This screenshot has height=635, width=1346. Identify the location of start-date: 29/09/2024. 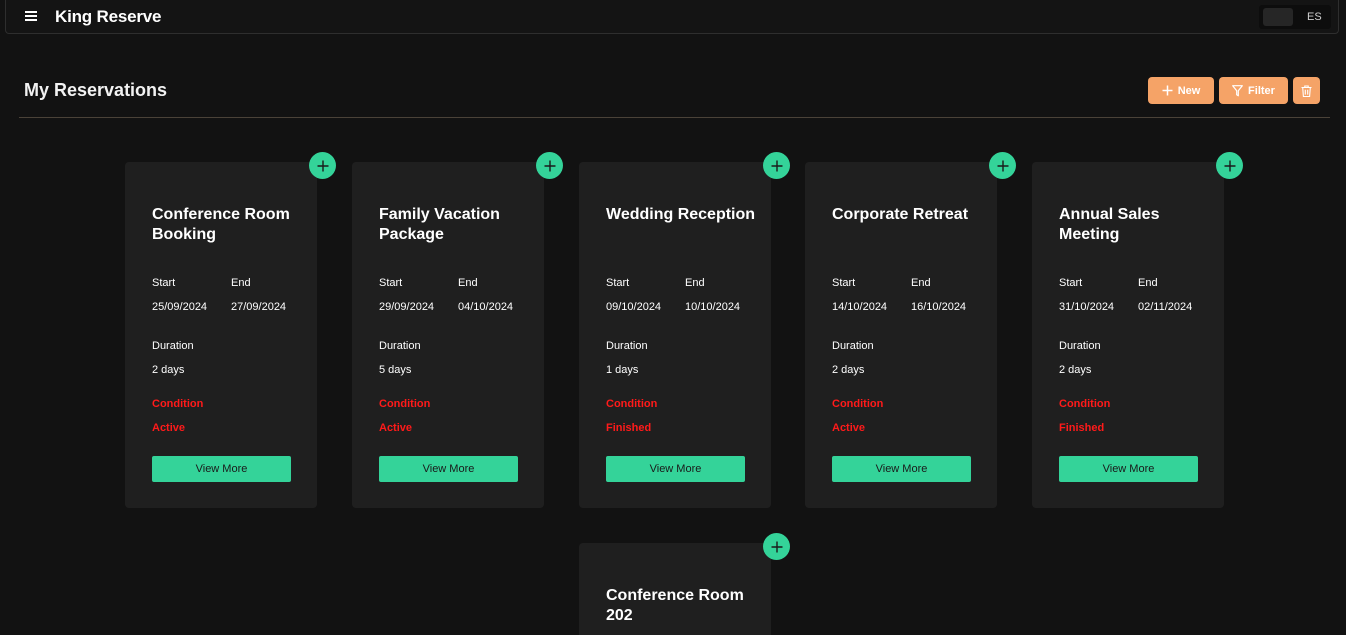
(407, 307).